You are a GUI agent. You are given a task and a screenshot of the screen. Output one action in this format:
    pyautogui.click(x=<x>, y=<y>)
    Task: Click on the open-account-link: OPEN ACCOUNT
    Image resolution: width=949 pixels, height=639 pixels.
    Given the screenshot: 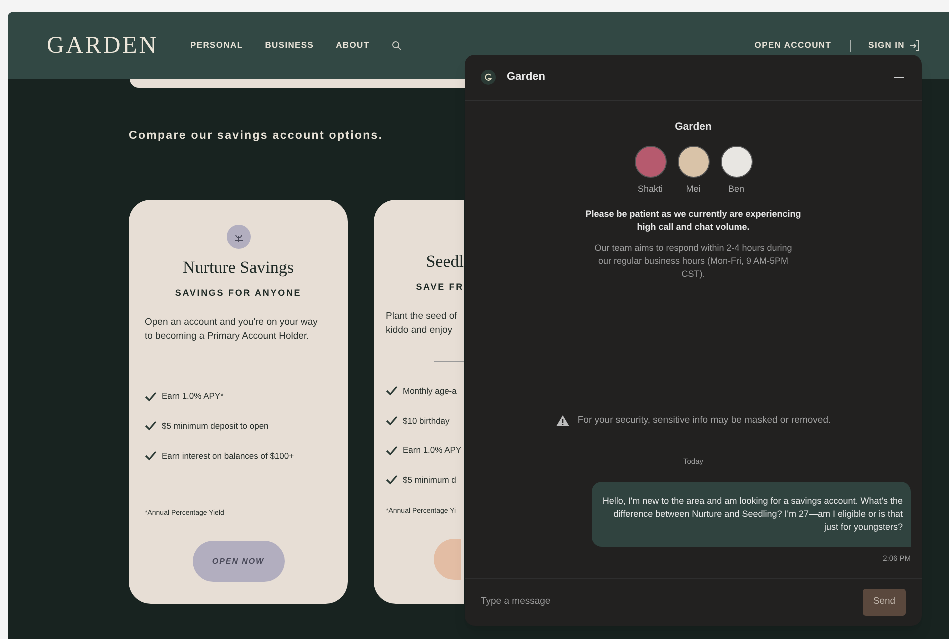 What is the action you would take?
    pyautogui.click(x=793, y=45)
    